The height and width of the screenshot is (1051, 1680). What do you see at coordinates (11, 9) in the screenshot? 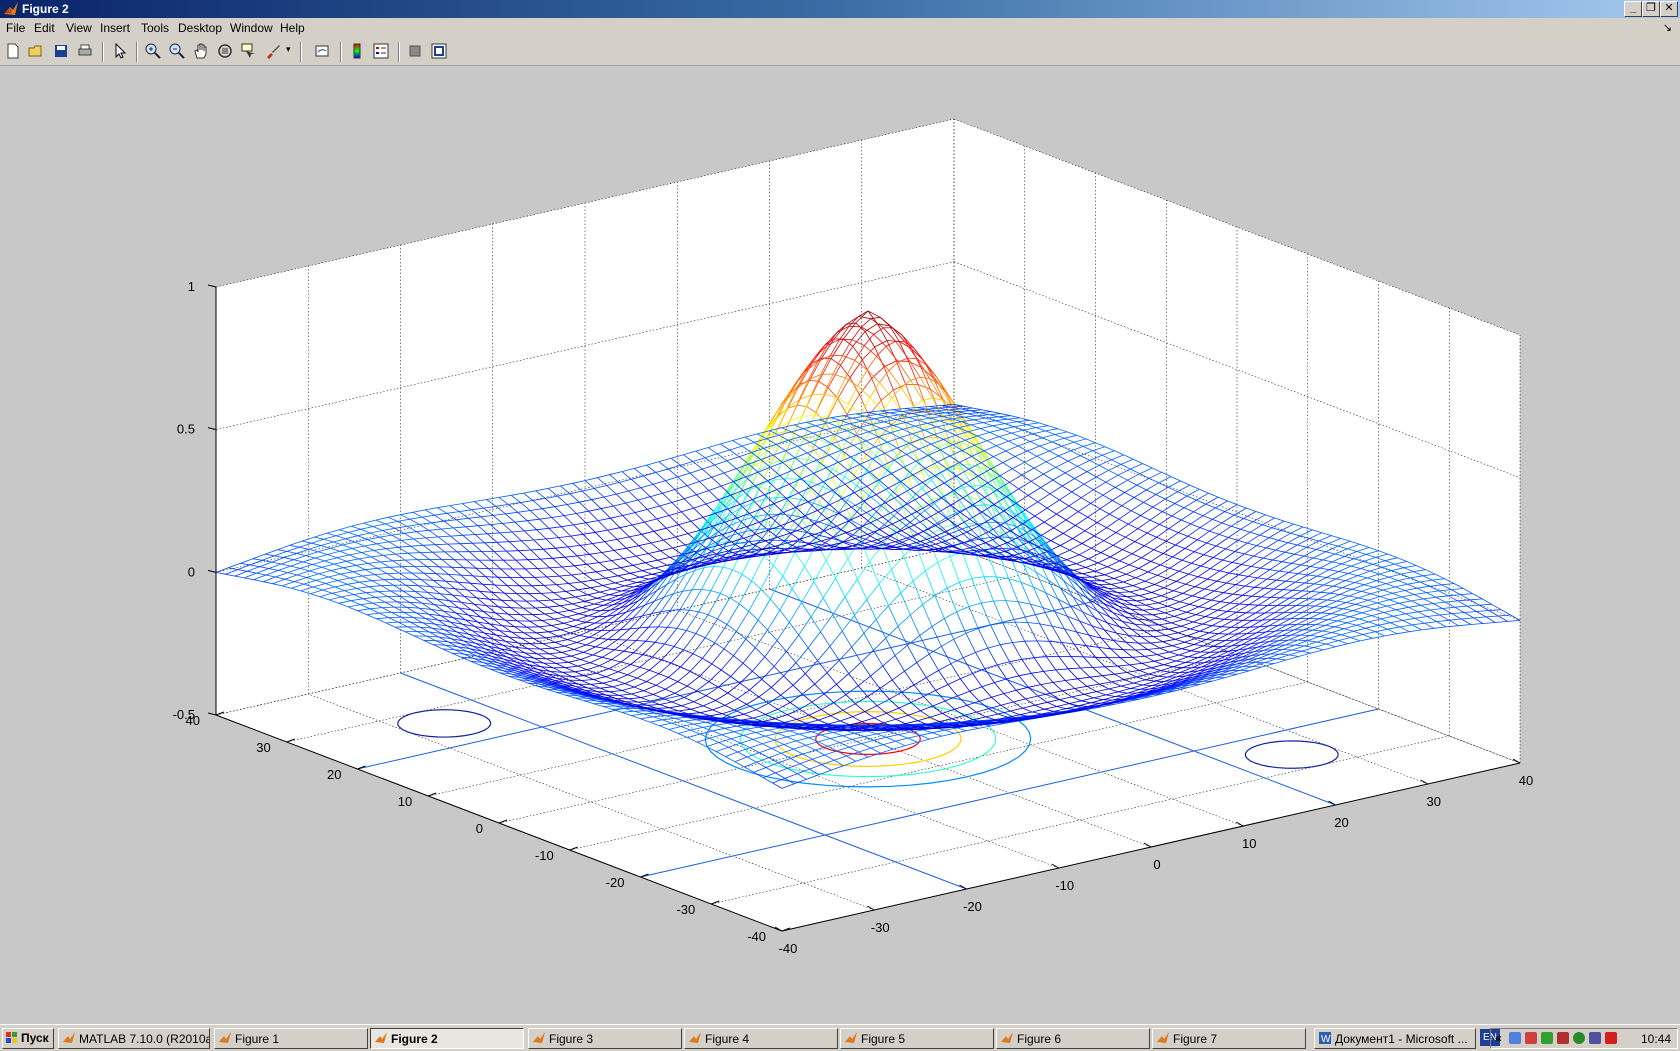
I see `matlab-icon` at bounding box center [11, 9].